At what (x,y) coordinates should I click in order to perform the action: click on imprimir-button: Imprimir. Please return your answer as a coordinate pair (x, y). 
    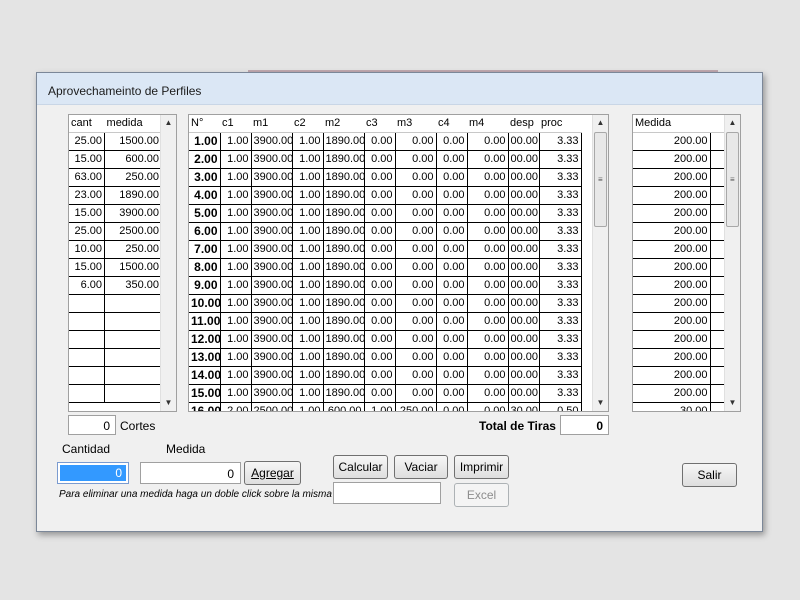
    Looking at the image, I should click on (481, 467).